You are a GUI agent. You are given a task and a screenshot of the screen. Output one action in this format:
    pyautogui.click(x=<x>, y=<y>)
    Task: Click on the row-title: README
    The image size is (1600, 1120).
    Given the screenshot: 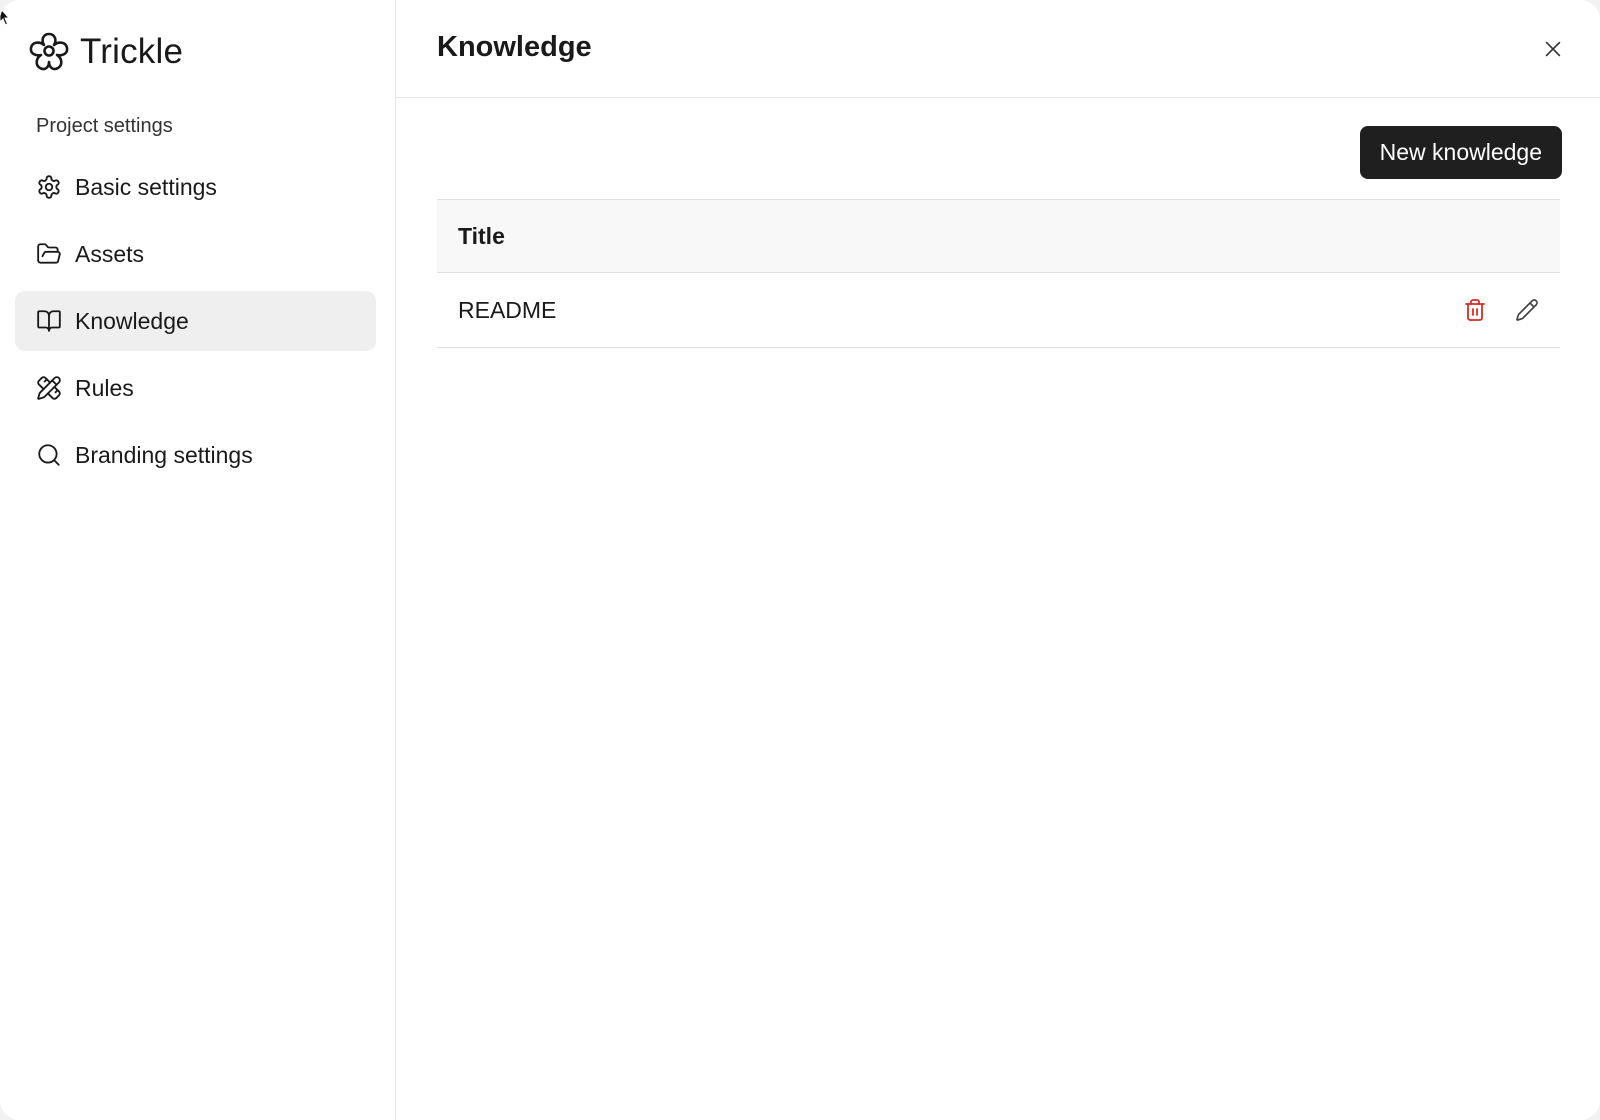 What is the action you would take?
    pyautogui.click(x=507, y=309)
    